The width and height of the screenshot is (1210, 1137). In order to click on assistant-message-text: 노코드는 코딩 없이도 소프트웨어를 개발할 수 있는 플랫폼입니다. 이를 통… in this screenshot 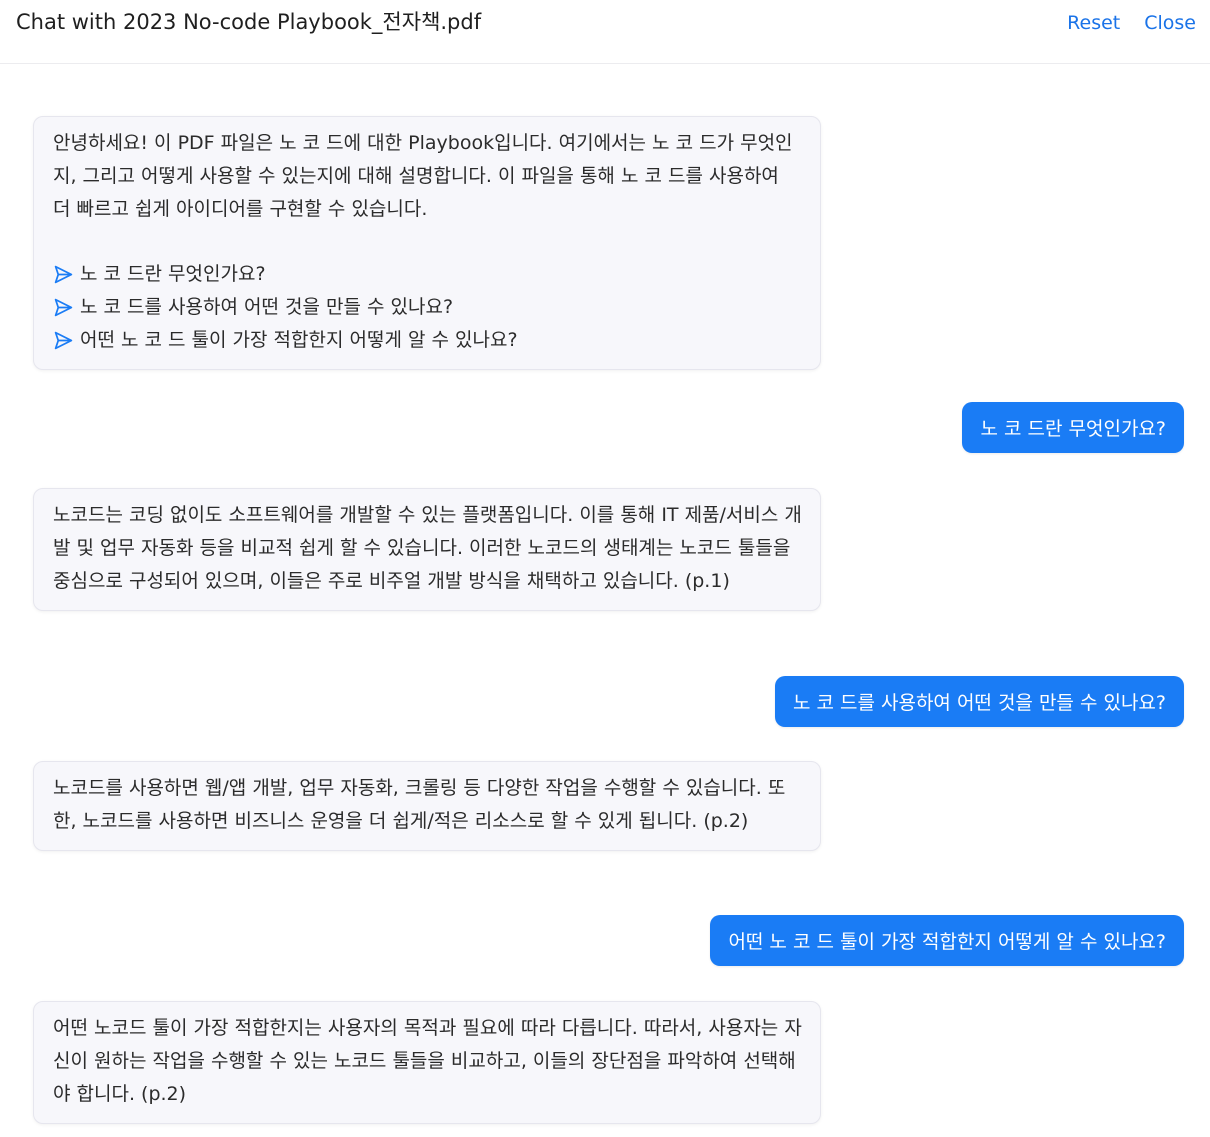, I will do `click(427, 548)`.